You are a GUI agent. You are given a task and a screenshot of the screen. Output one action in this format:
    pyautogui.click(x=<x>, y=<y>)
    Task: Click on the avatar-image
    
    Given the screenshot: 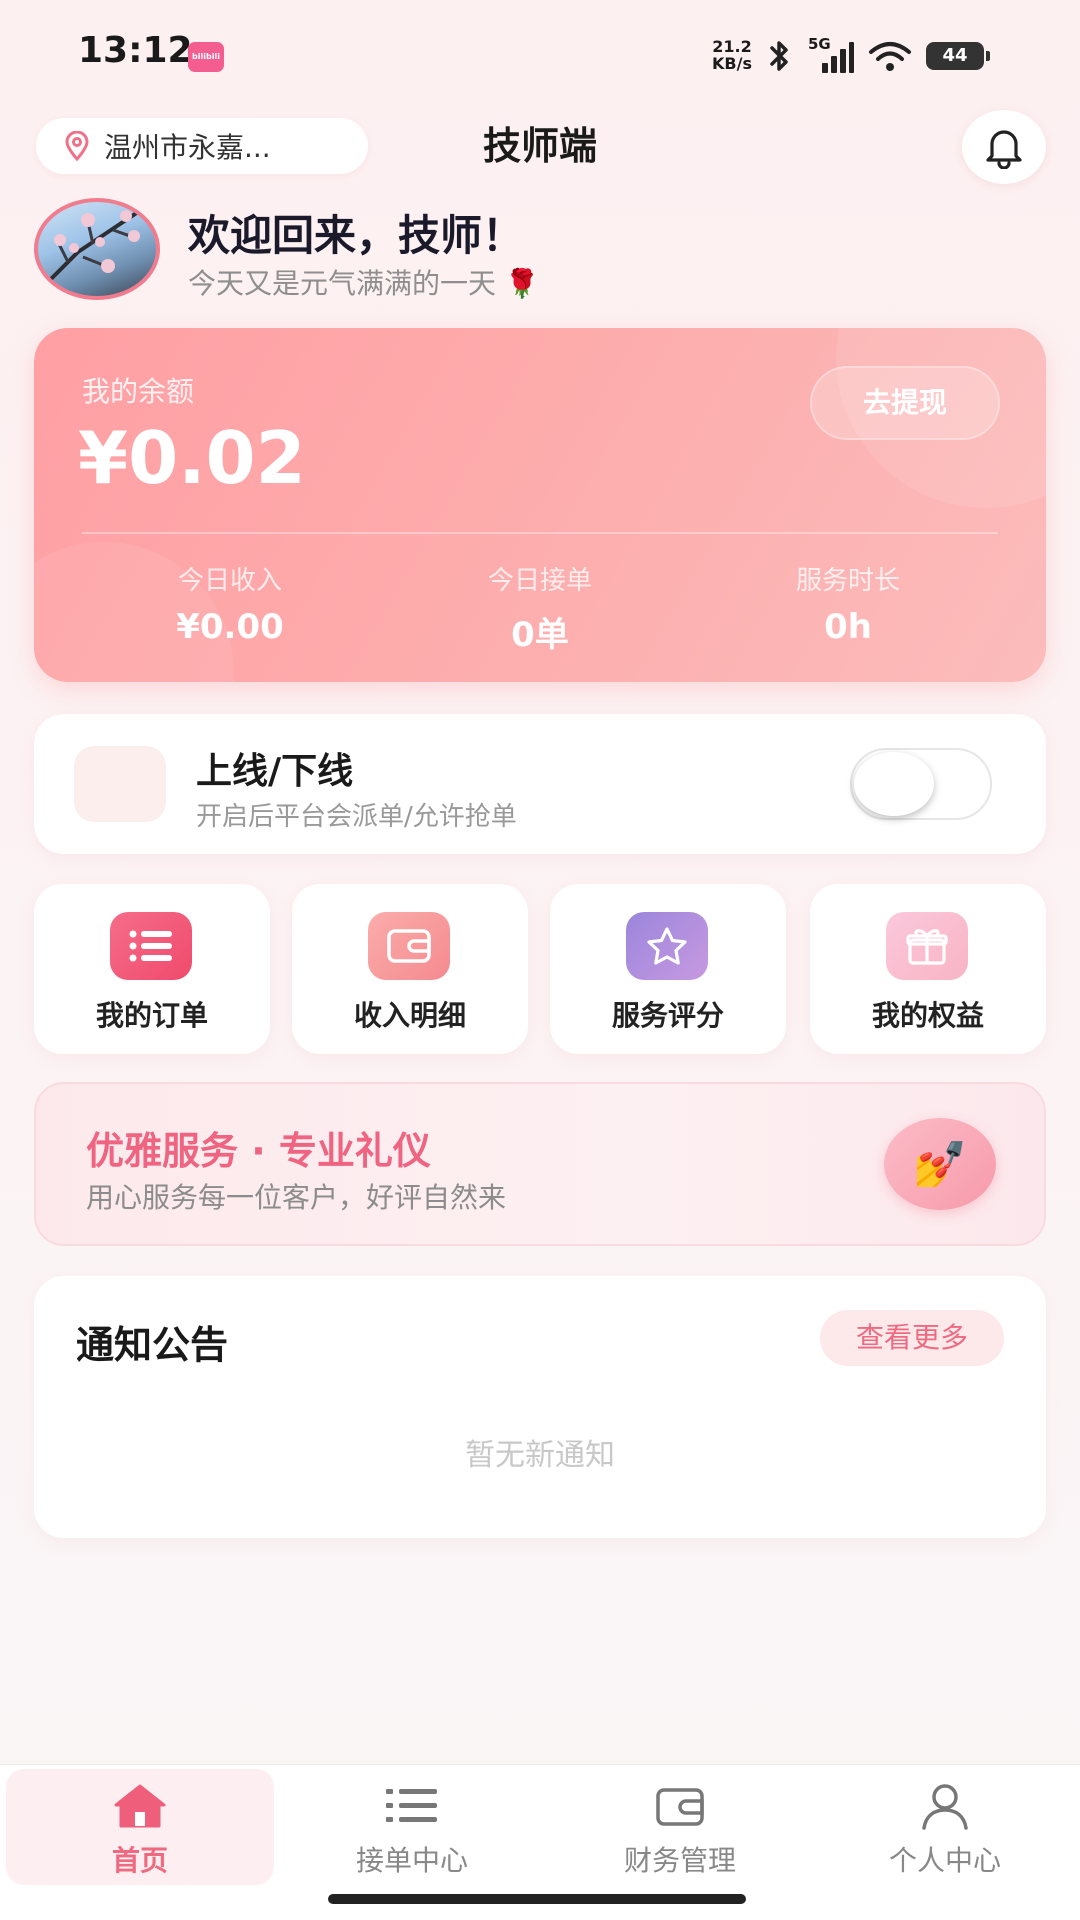 What is the action you would take?
    pyautogui.click(x=93, y=247)
    